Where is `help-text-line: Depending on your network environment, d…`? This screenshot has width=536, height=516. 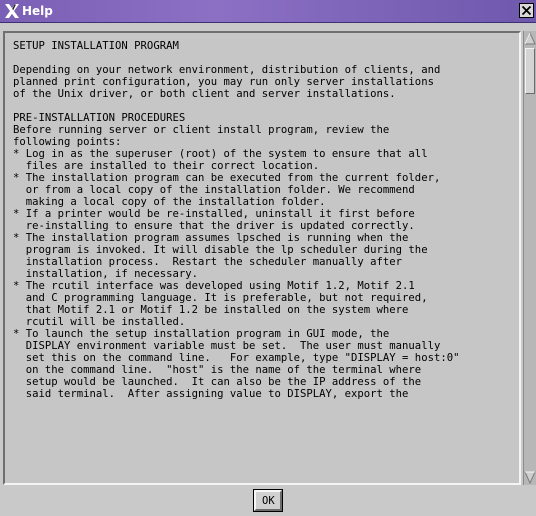
help-text-line: Depending on your network environment, d… is located at coordinates (227, 70).